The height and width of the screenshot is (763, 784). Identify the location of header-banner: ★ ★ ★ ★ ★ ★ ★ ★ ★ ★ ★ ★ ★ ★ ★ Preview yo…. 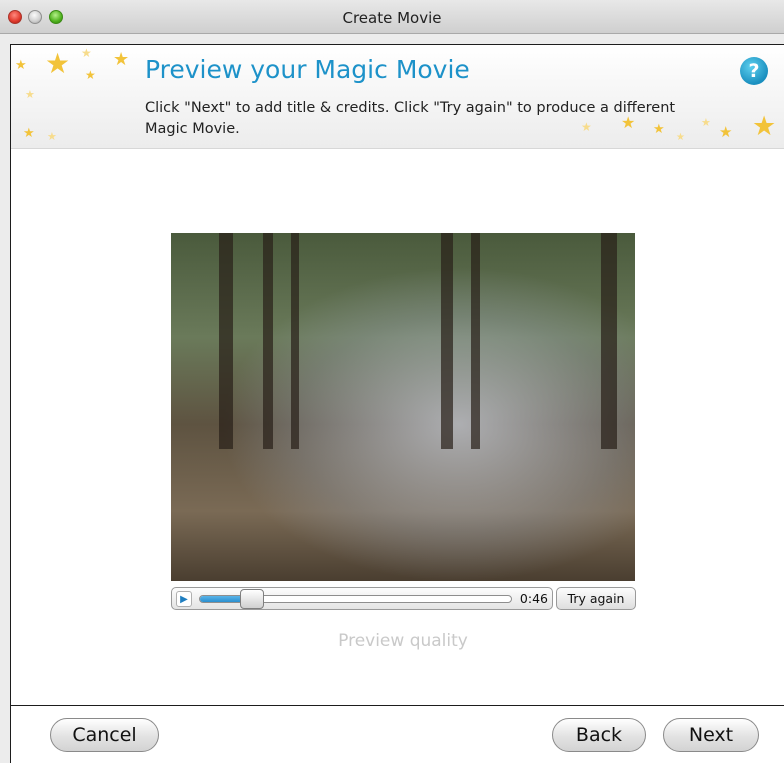
(397, 97).